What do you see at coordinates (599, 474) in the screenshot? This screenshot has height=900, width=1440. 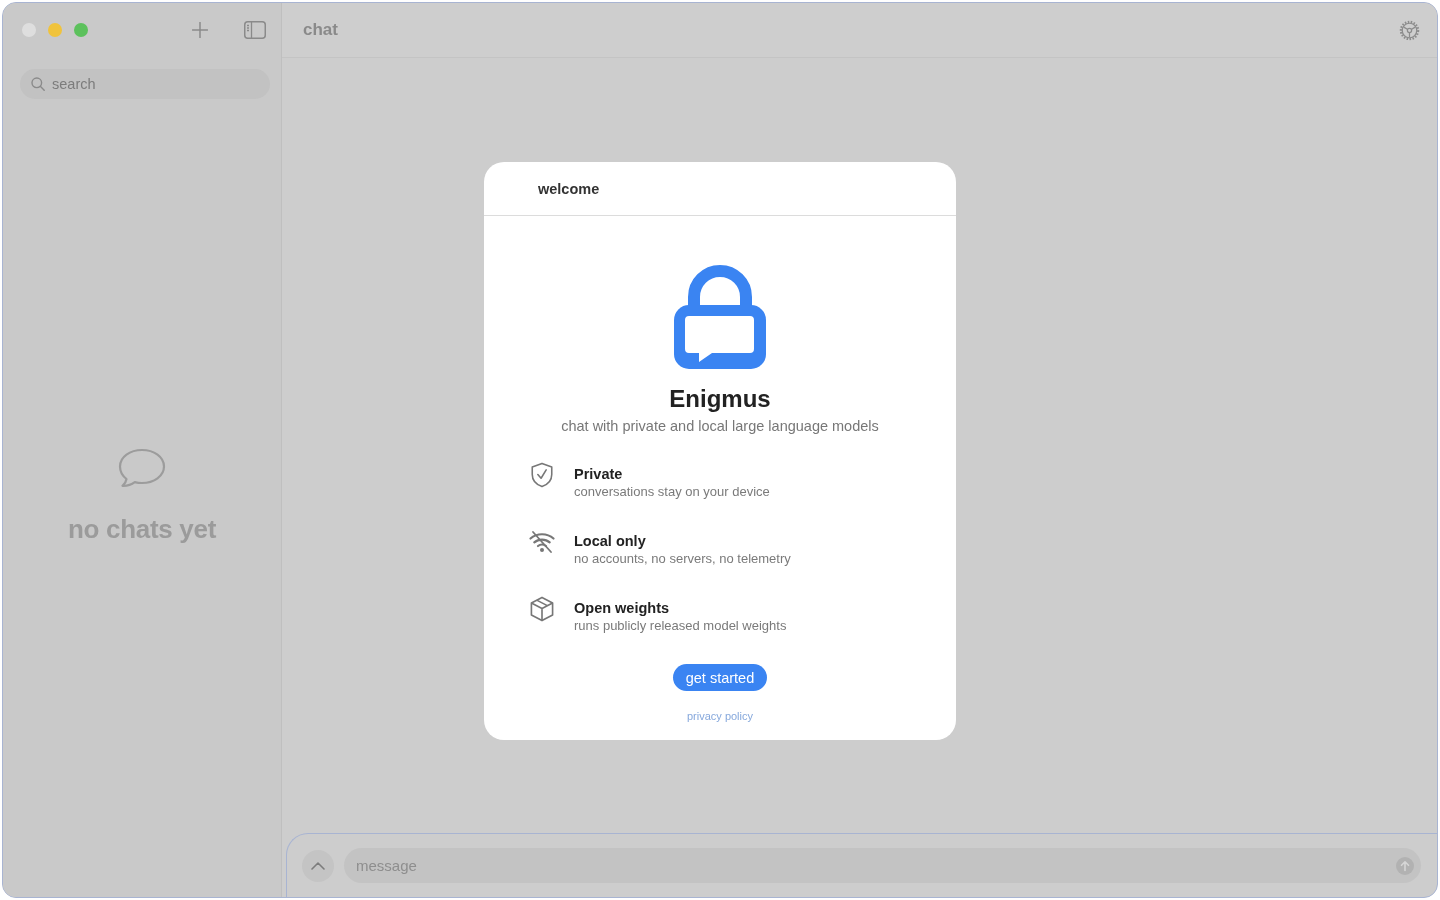 I see `feature-title: Private` at bounding box center [599, 474].